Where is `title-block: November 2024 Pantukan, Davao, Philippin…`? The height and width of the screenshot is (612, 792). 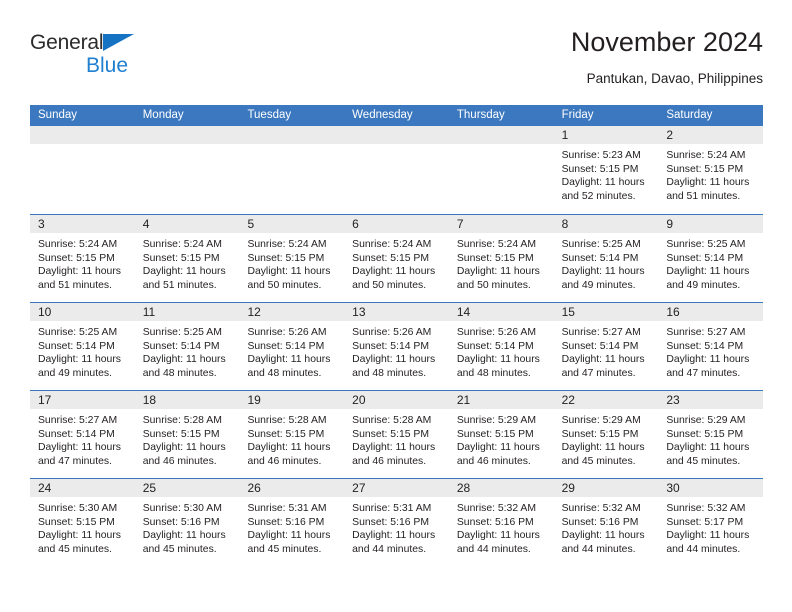 title-block: November 2024 Pantukan, Davao, Philippin… is located at coordinates (667, 57).